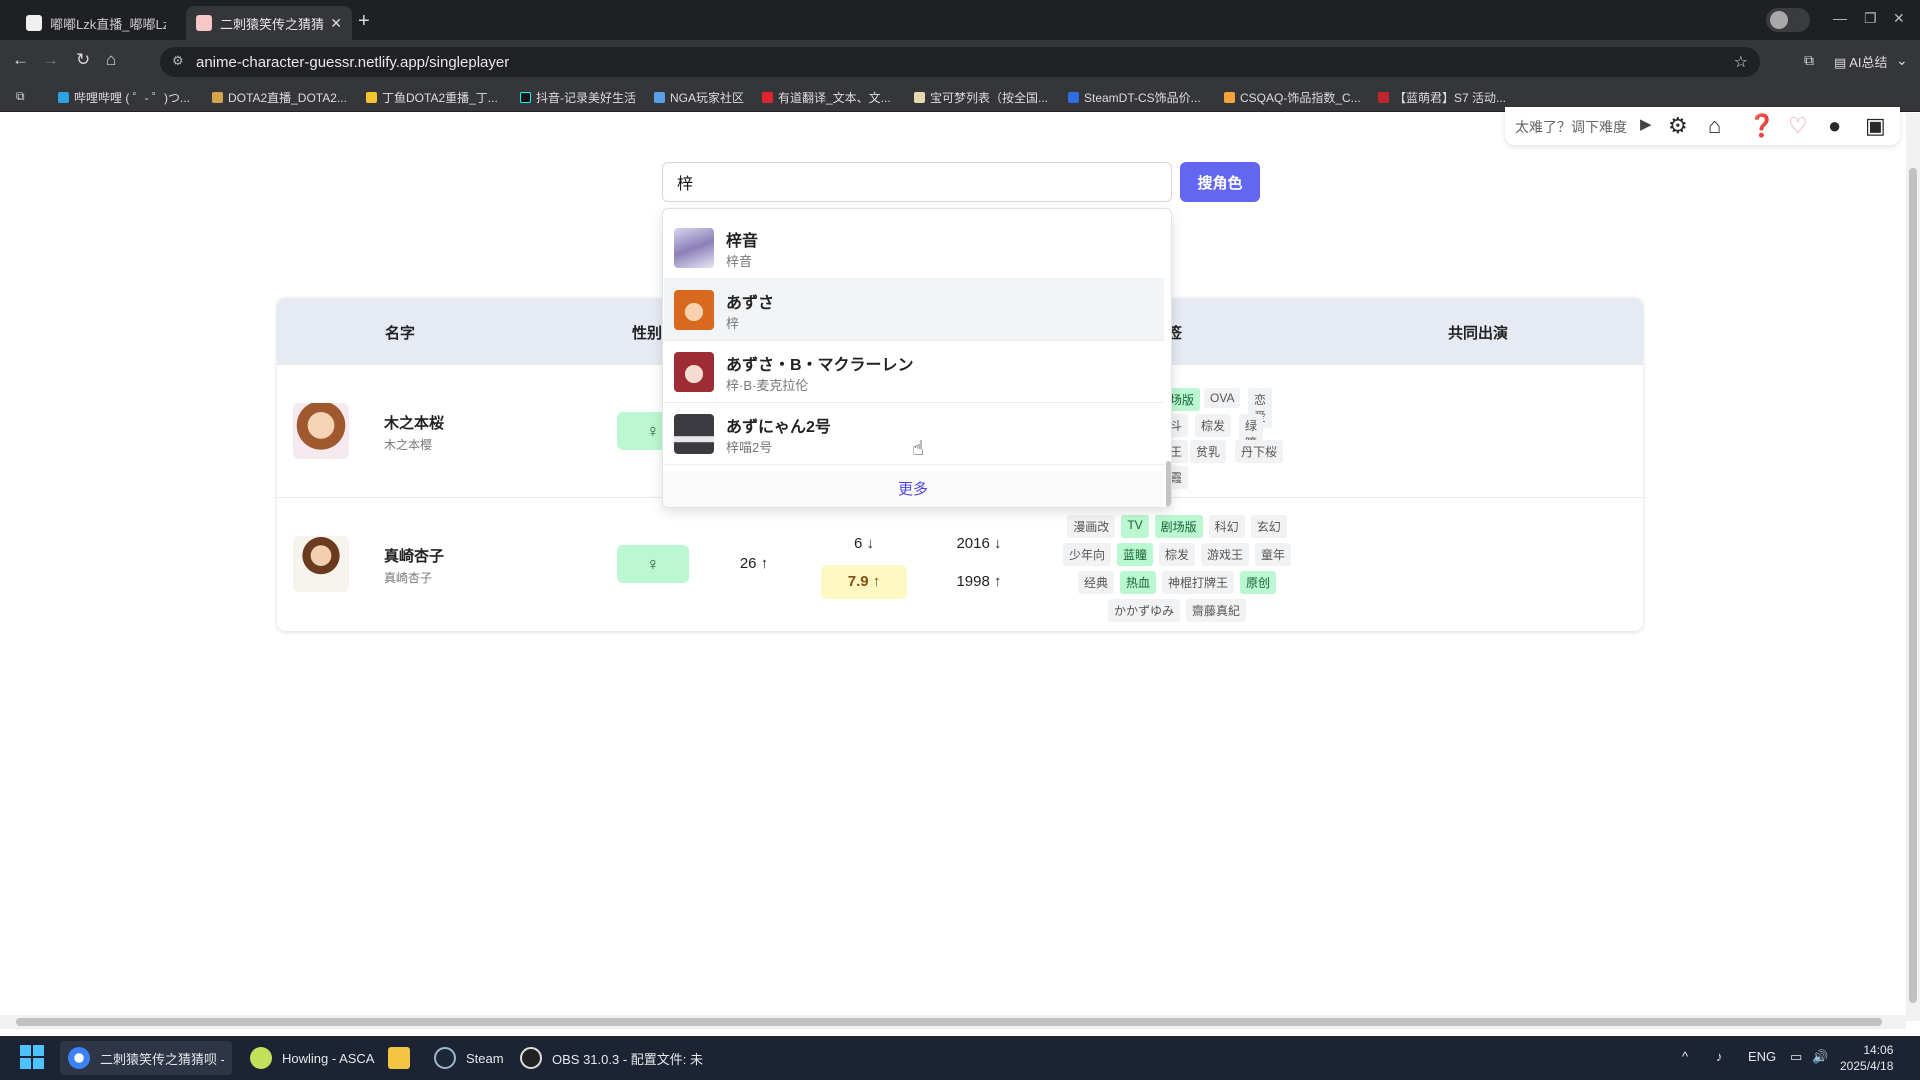 Image resolution: width=1920 pixels, height=1080 pixels. Describe the element at coordinates (1798, 126) in the screenshot. I see `bilibili-icon: ♡` at that location.